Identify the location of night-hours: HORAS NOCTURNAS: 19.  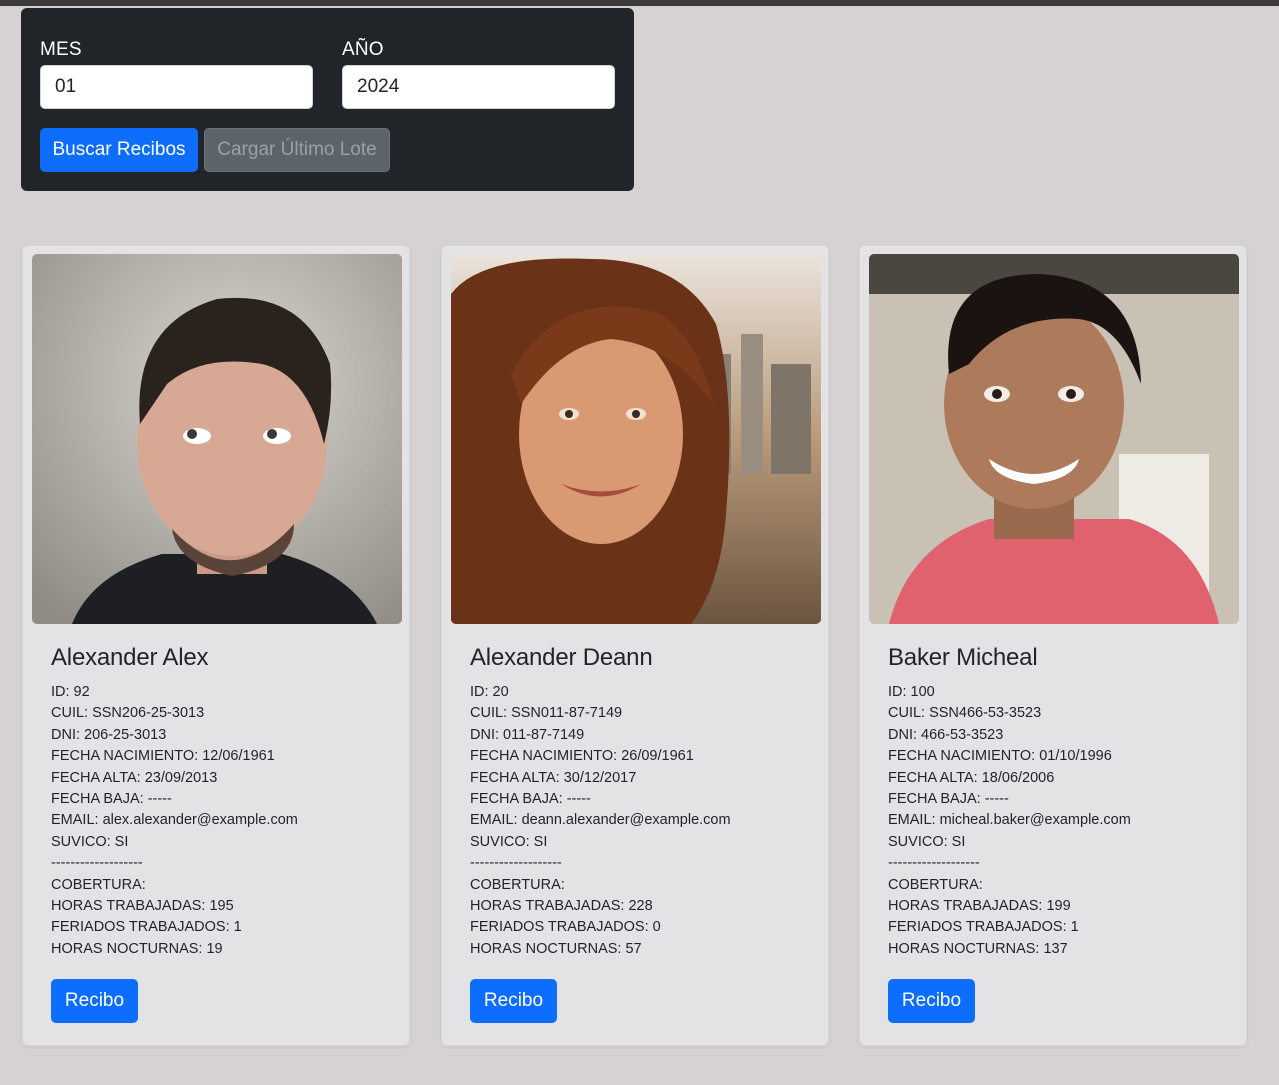
(137, 948).